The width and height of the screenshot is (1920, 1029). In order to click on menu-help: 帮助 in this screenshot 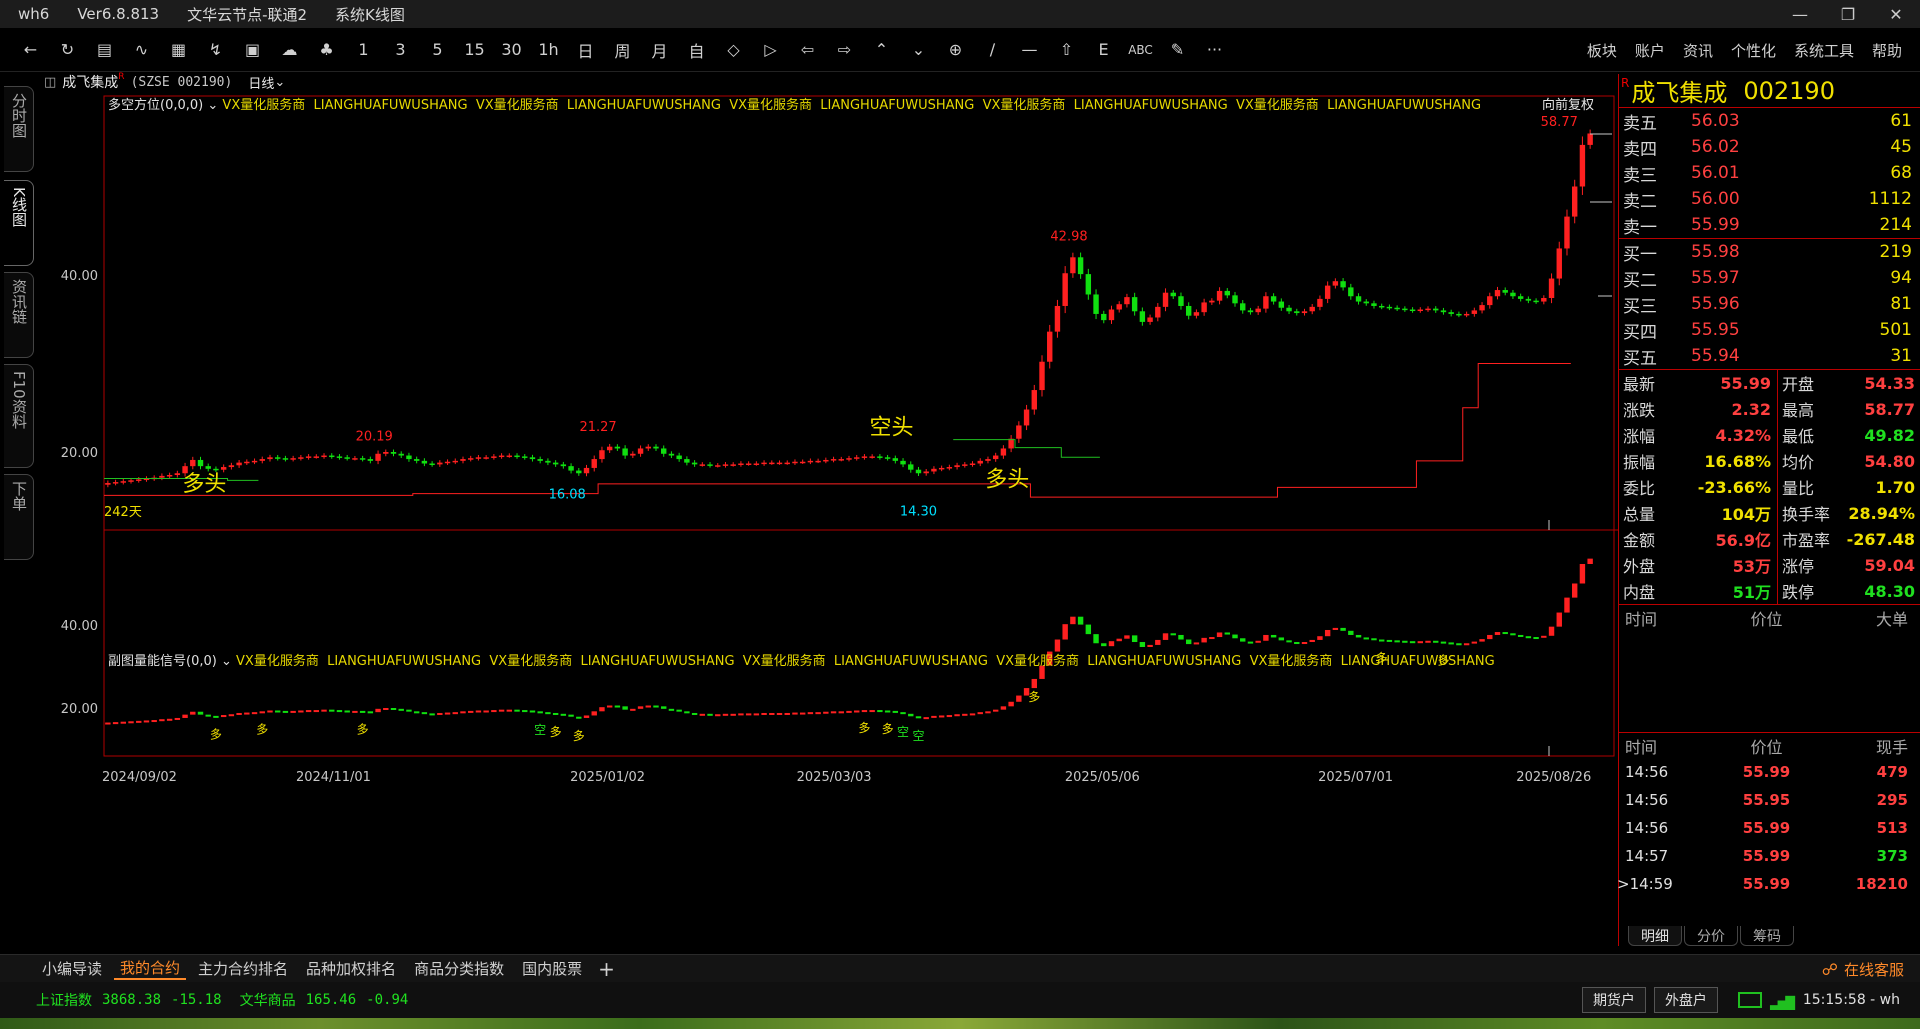, I will do `click(1887, 50)`.